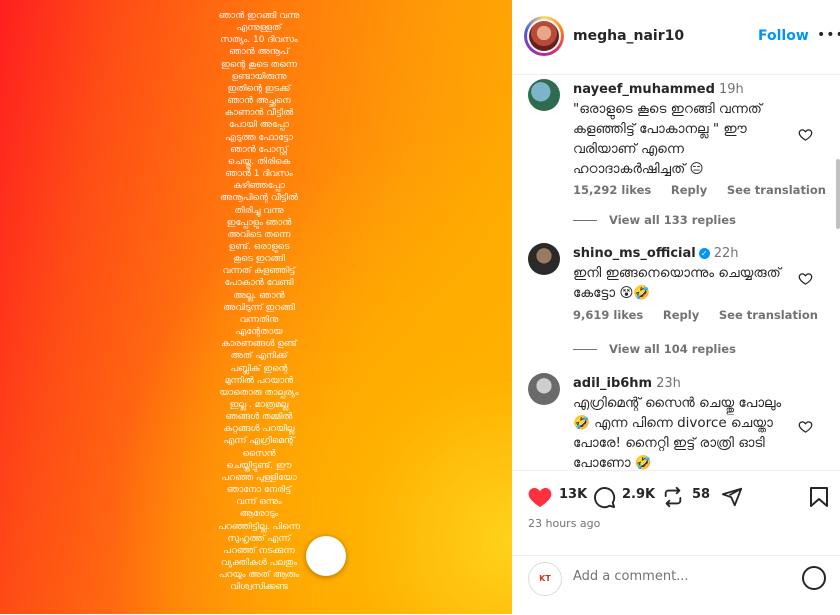 The image size is (840, 615). What do you see at coordinates (259, 490) in the screenshot?
I see `post-text-line: ഞാനോ നേരിട്ട്` at bounding box center [259, 490].